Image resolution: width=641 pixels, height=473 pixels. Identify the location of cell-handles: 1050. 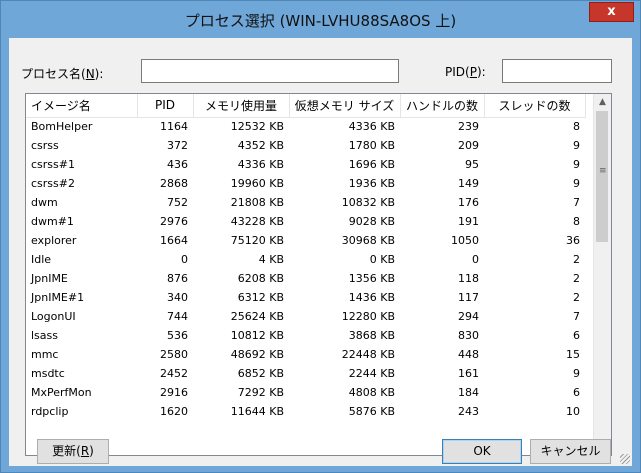
(465, 240).